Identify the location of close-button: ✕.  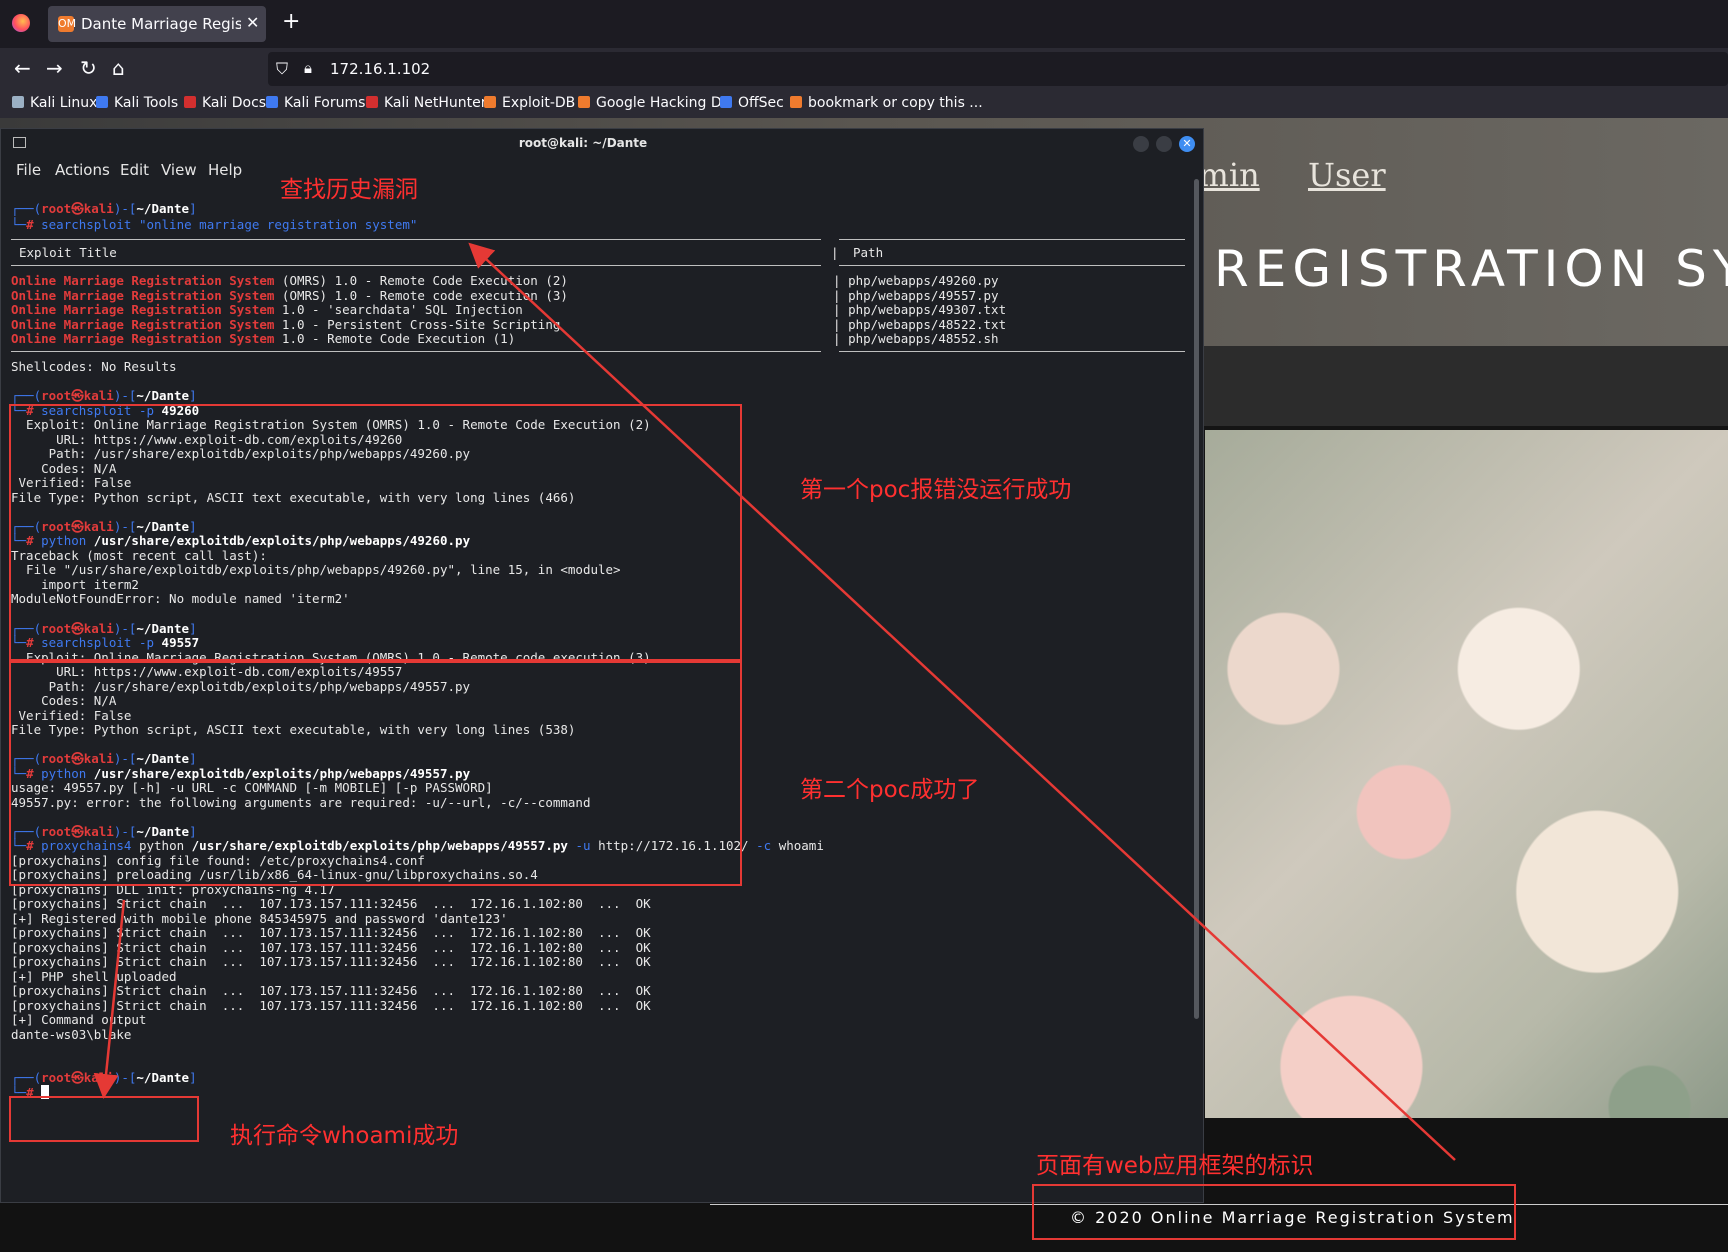
(1187, 144).